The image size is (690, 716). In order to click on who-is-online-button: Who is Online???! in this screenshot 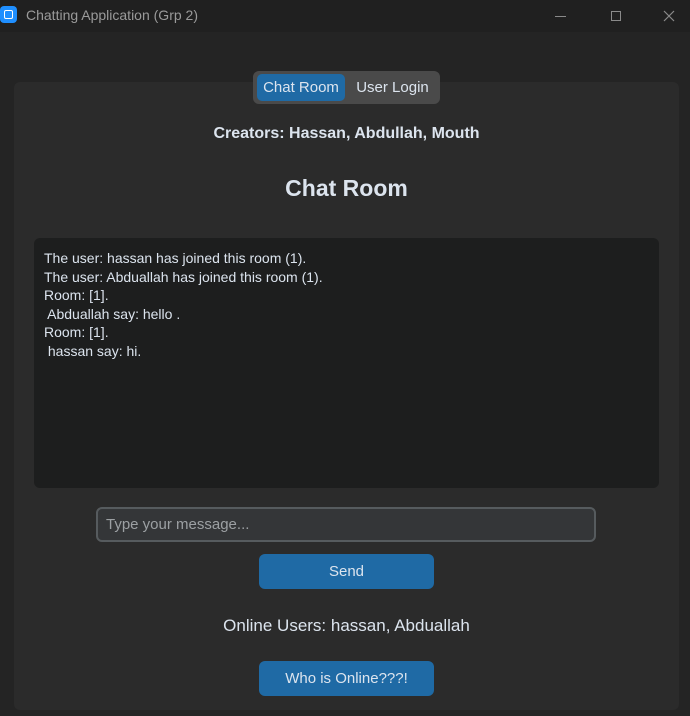, I will do `click(346, 678)`.